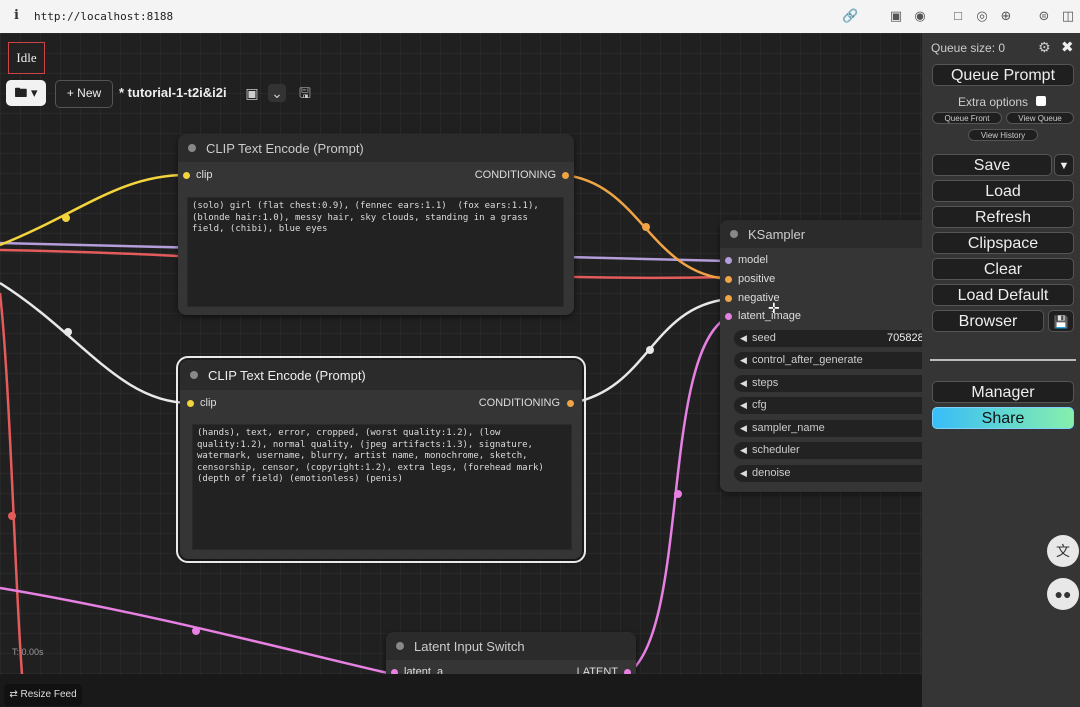  I want to click on save-dropdown-button: ▼, so click(1064, 165).